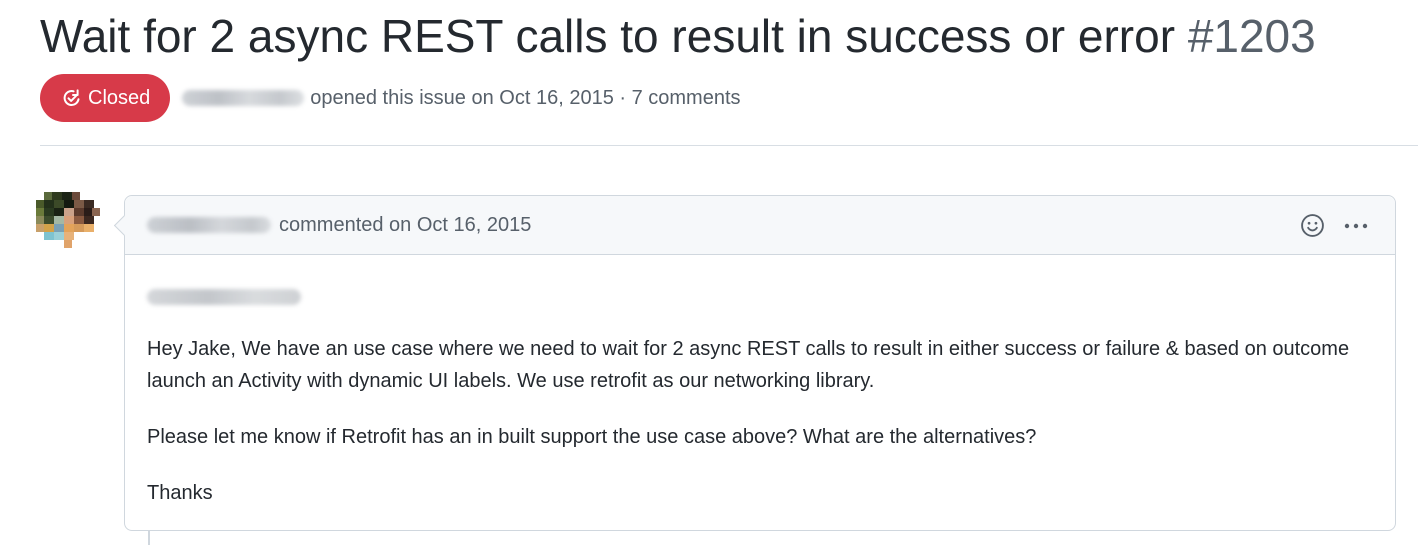  Describe the element at coordinates (243, 98) in the screenshot. I see `issue-author-link` at that location.